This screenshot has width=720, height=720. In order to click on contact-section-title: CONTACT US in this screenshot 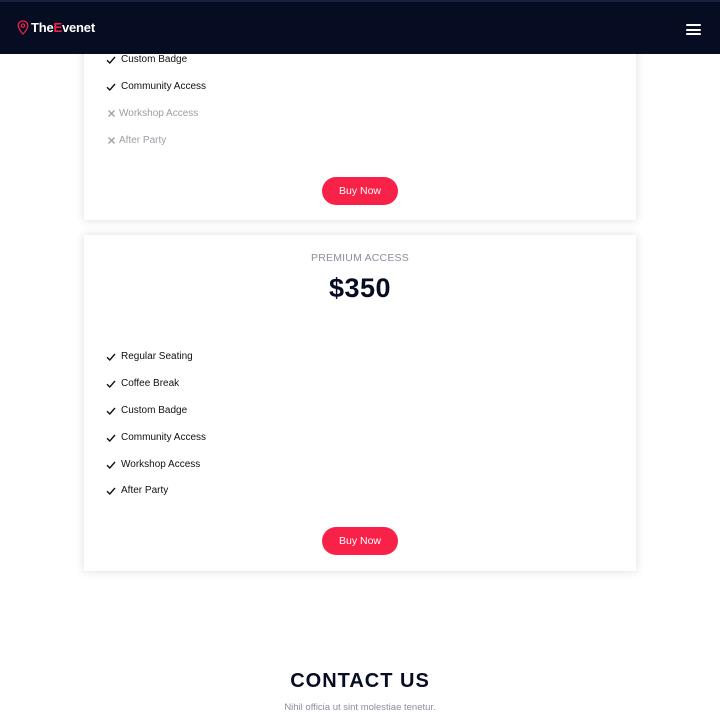, I will do `click(360, 681)`.